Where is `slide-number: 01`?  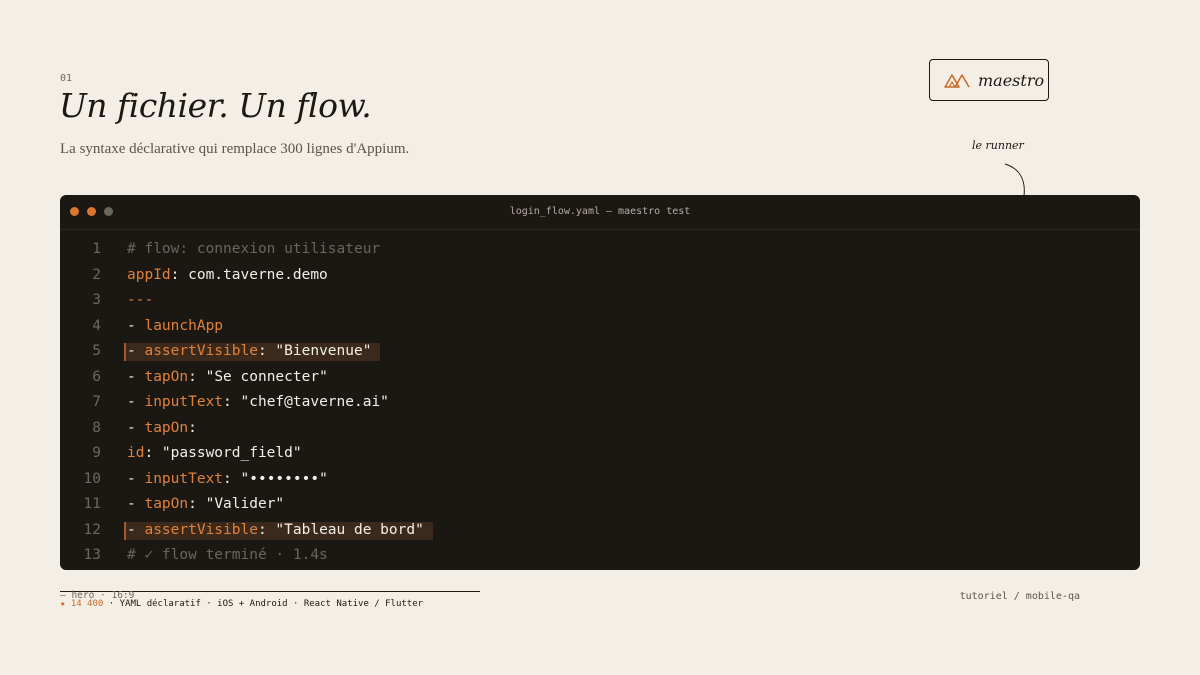
slide-number: 01 is located at coordinates (66, 78).